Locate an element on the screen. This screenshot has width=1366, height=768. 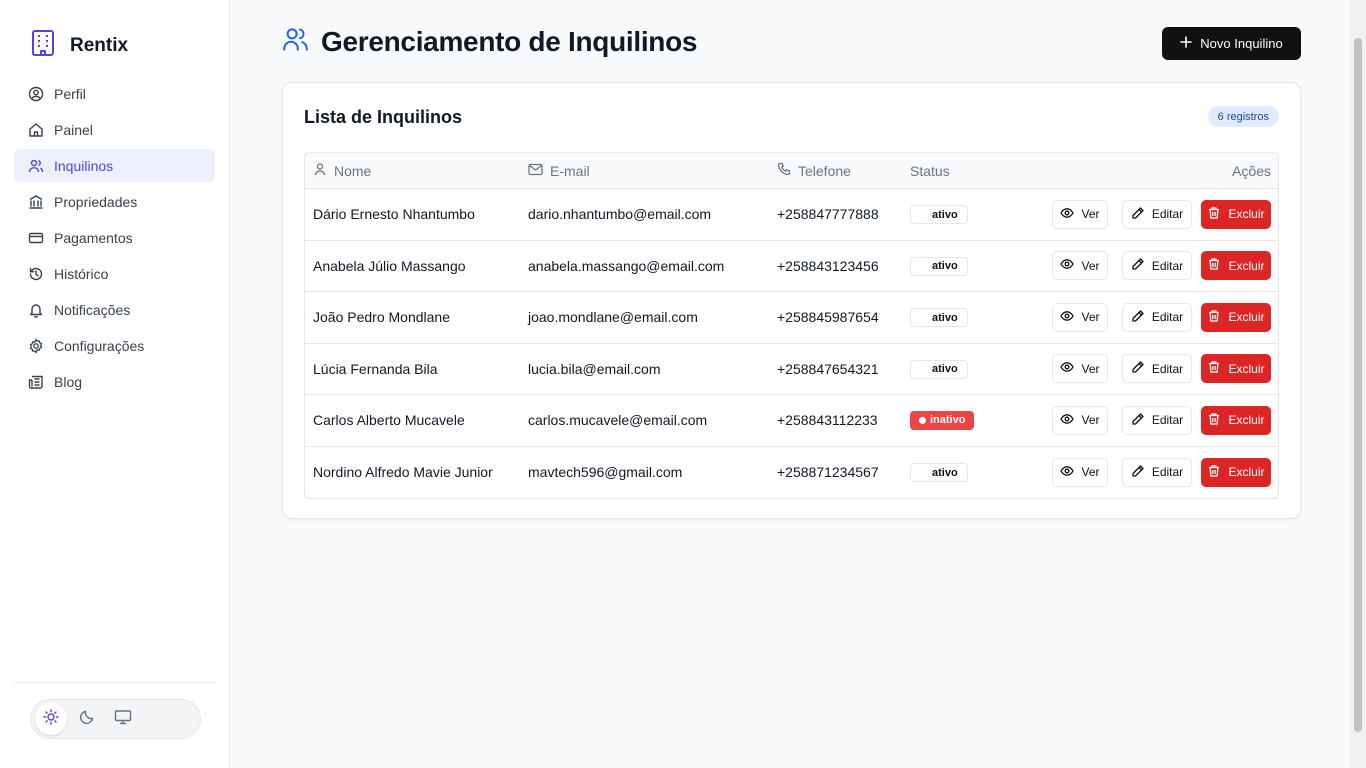
status-cell: inativo is located at coordinates (970, 420).